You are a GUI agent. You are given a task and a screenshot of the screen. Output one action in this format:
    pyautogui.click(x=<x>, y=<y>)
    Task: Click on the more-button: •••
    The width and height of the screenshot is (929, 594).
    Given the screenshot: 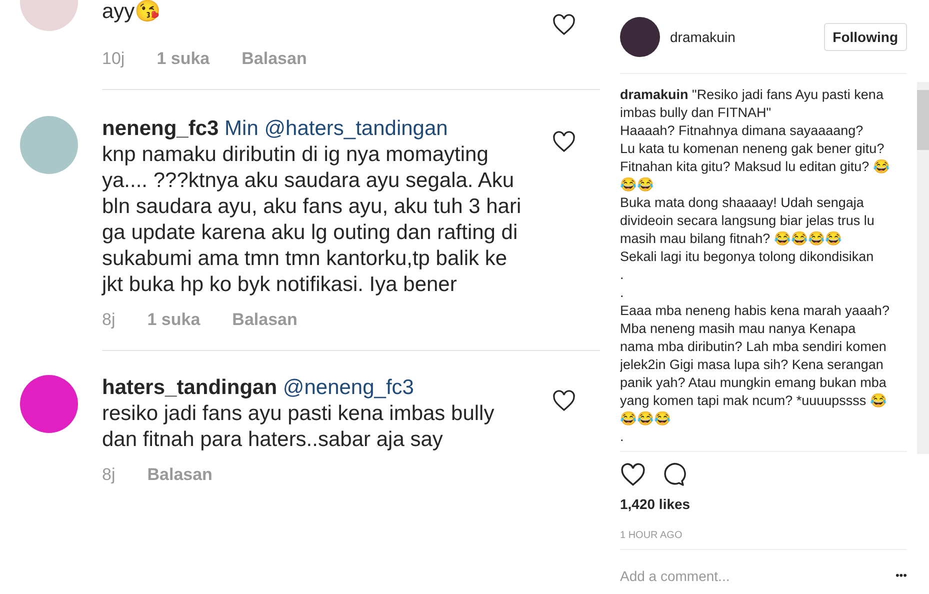 What is the action you would take?
    pyautogui.click(x=901, y=576)
    